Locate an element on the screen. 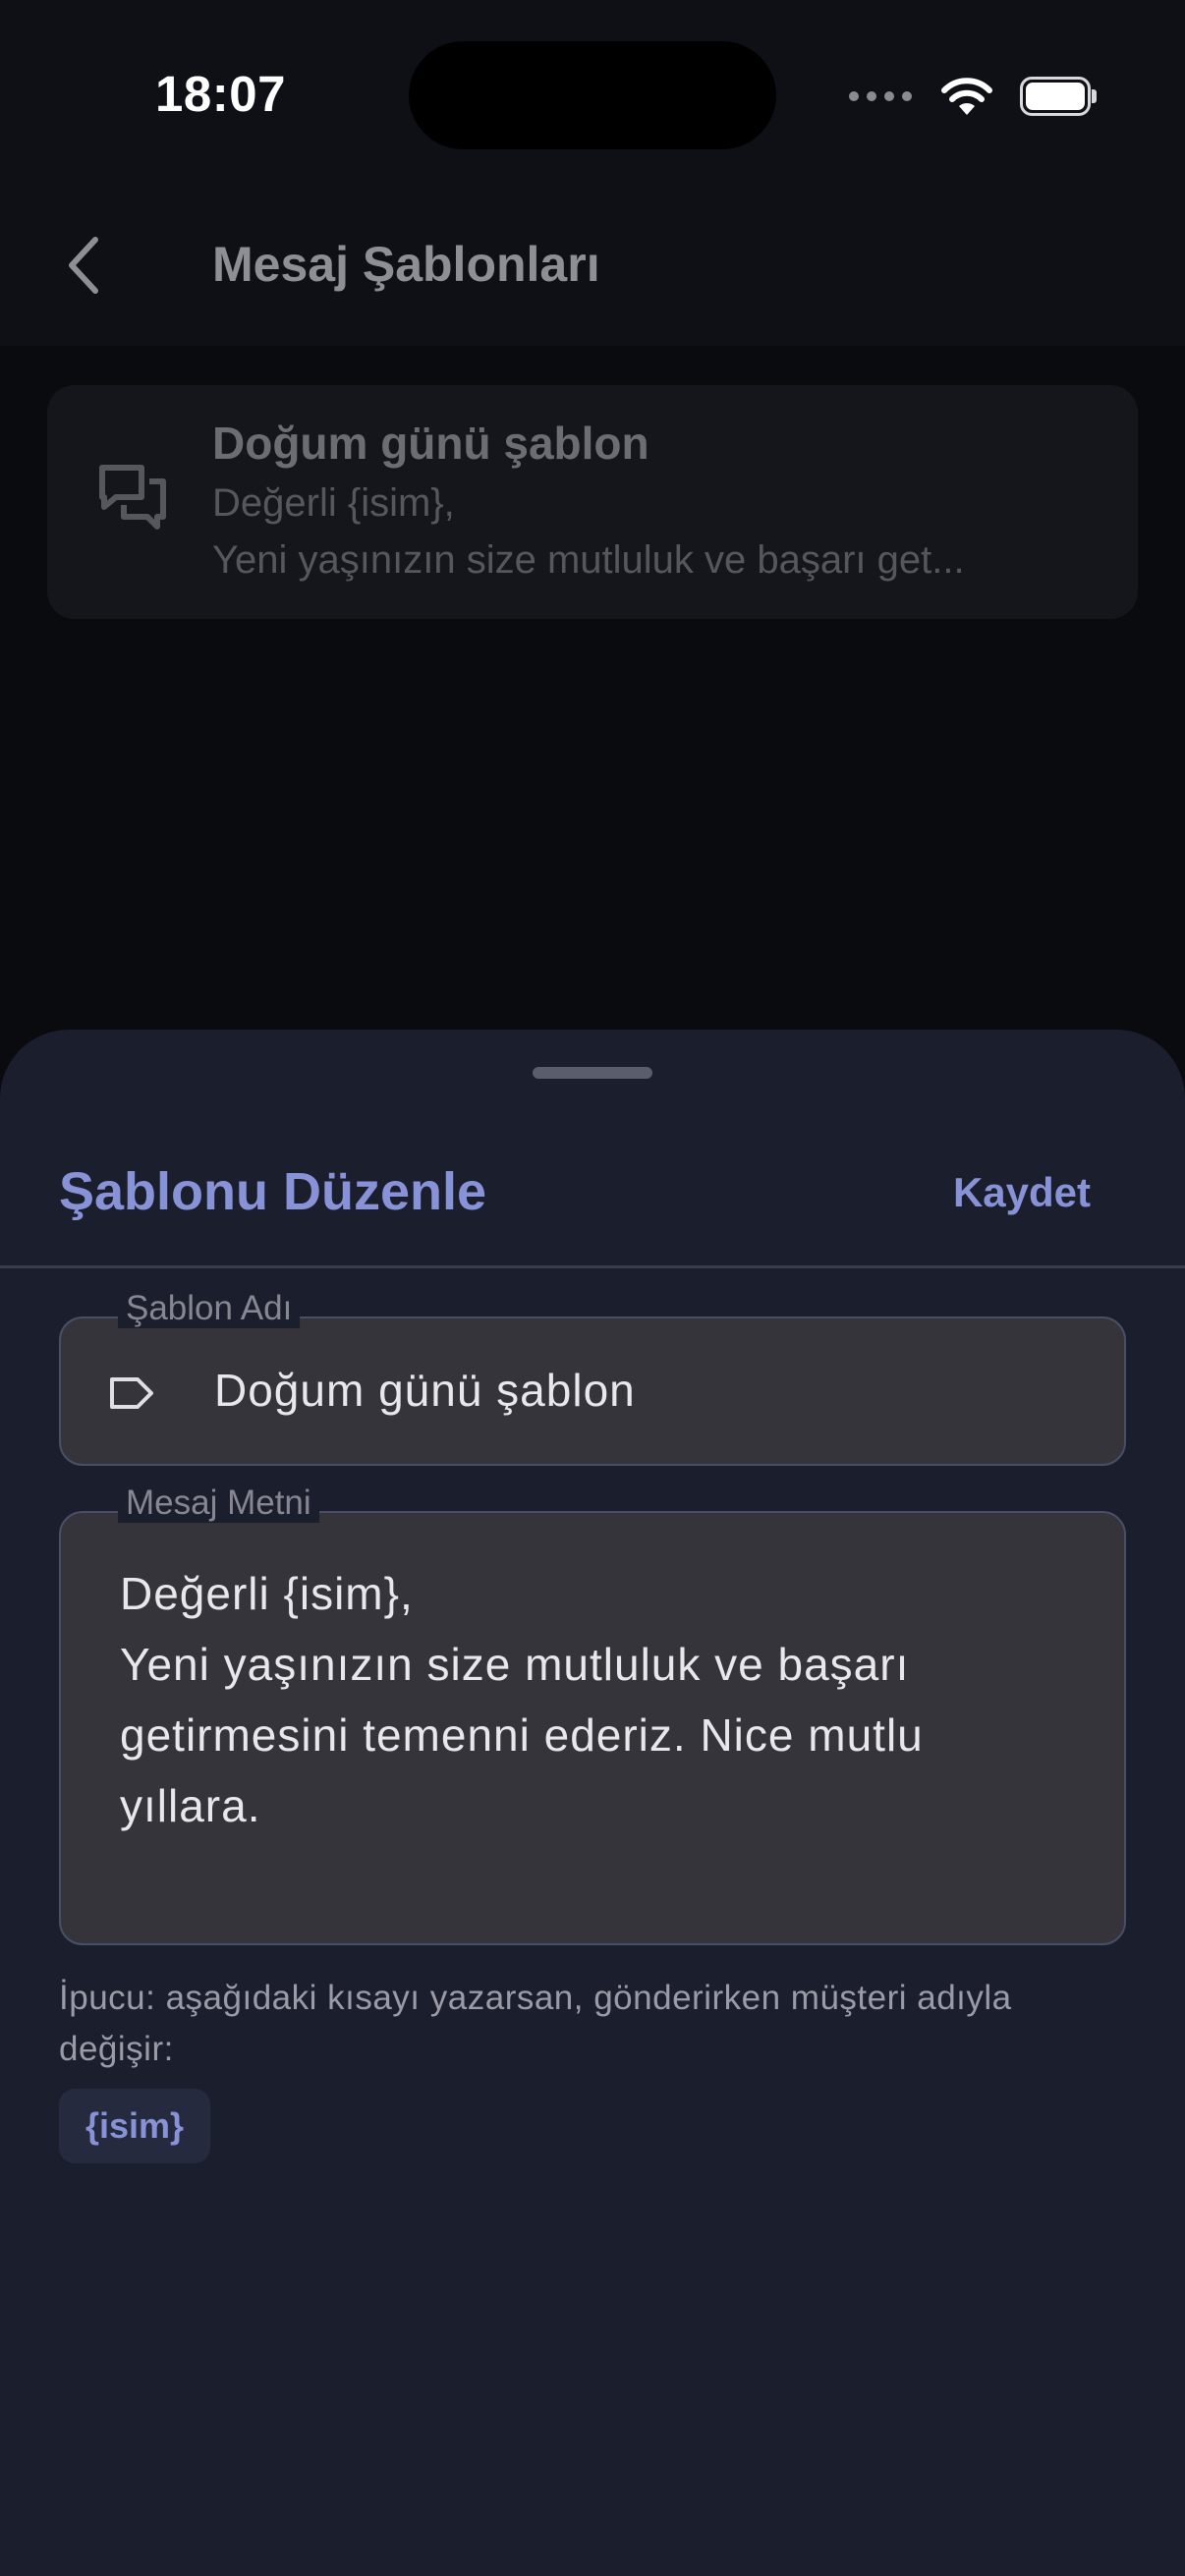  back-button is located at coordinates (84, 265).